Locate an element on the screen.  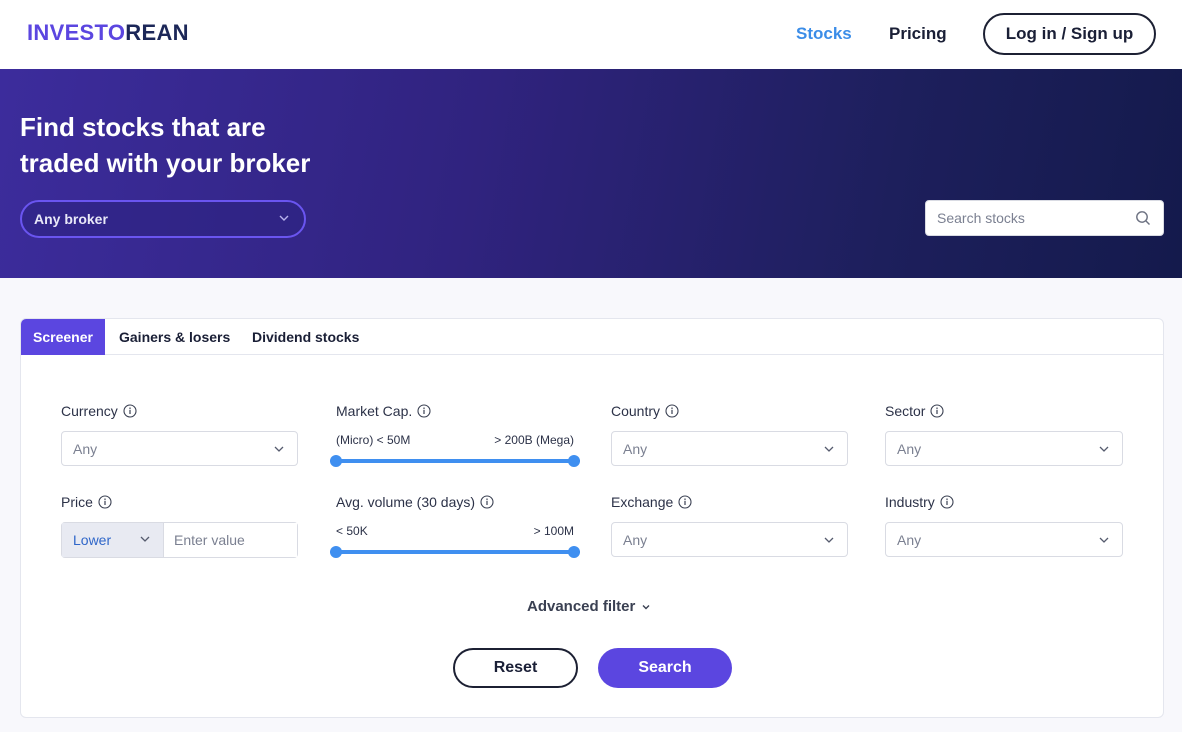
industry-label: Industry is located at coordinates (919, 502).